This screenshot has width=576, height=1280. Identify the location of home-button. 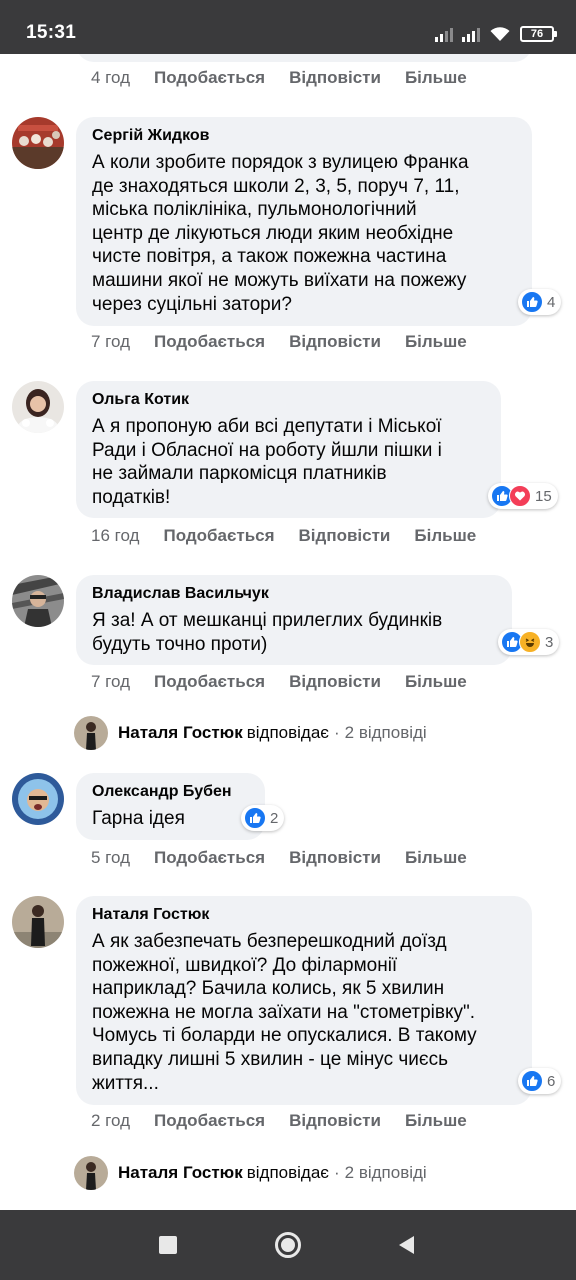
(288, 1245).